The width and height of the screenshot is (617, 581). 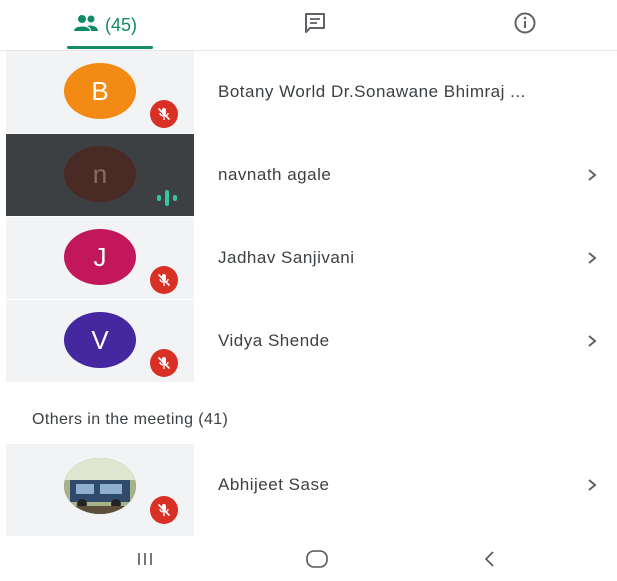 What do you see at coordinates (100, 486) in the screenshot?
I see `avatar` at bounding box center [100, 486].